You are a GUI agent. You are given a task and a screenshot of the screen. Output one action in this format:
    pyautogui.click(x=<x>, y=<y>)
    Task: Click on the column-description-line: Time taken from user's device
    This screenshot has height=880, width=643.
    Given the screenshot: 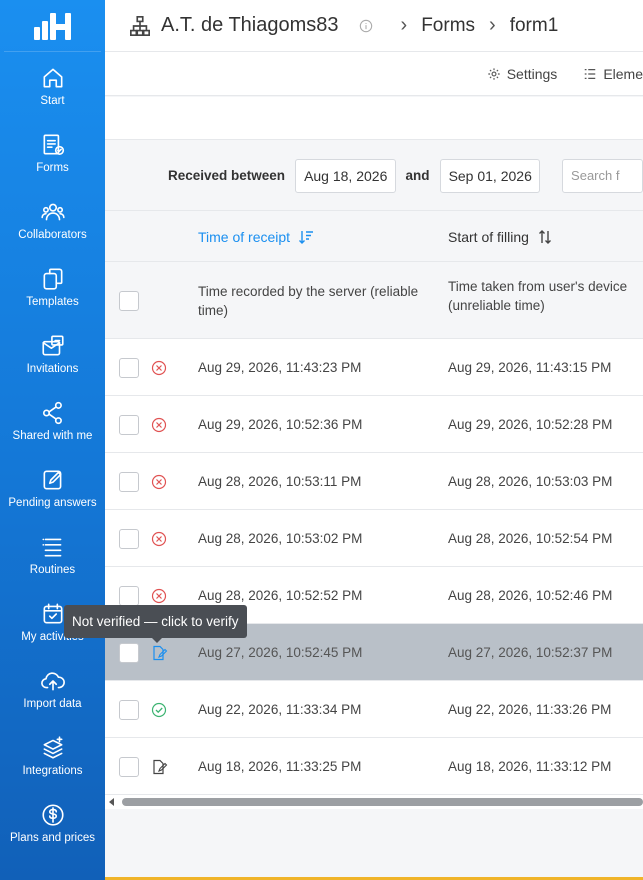 What is the action you would take?
    pyautogui.click(x=538, y=286)
    